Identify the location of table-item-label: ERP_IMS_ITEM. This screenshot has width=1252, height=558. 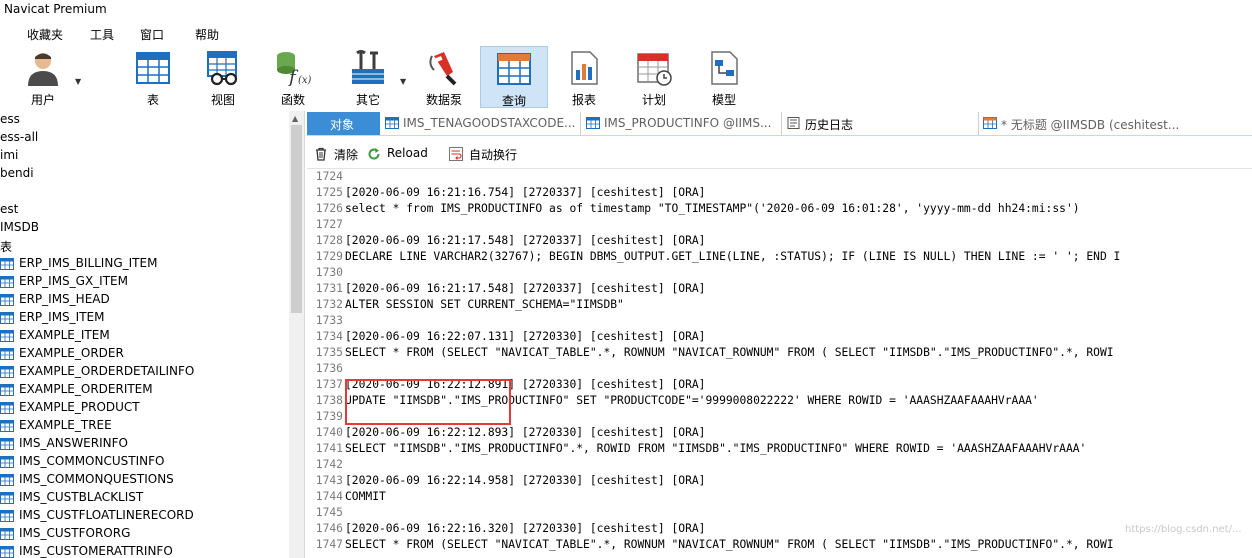
(62, 317).